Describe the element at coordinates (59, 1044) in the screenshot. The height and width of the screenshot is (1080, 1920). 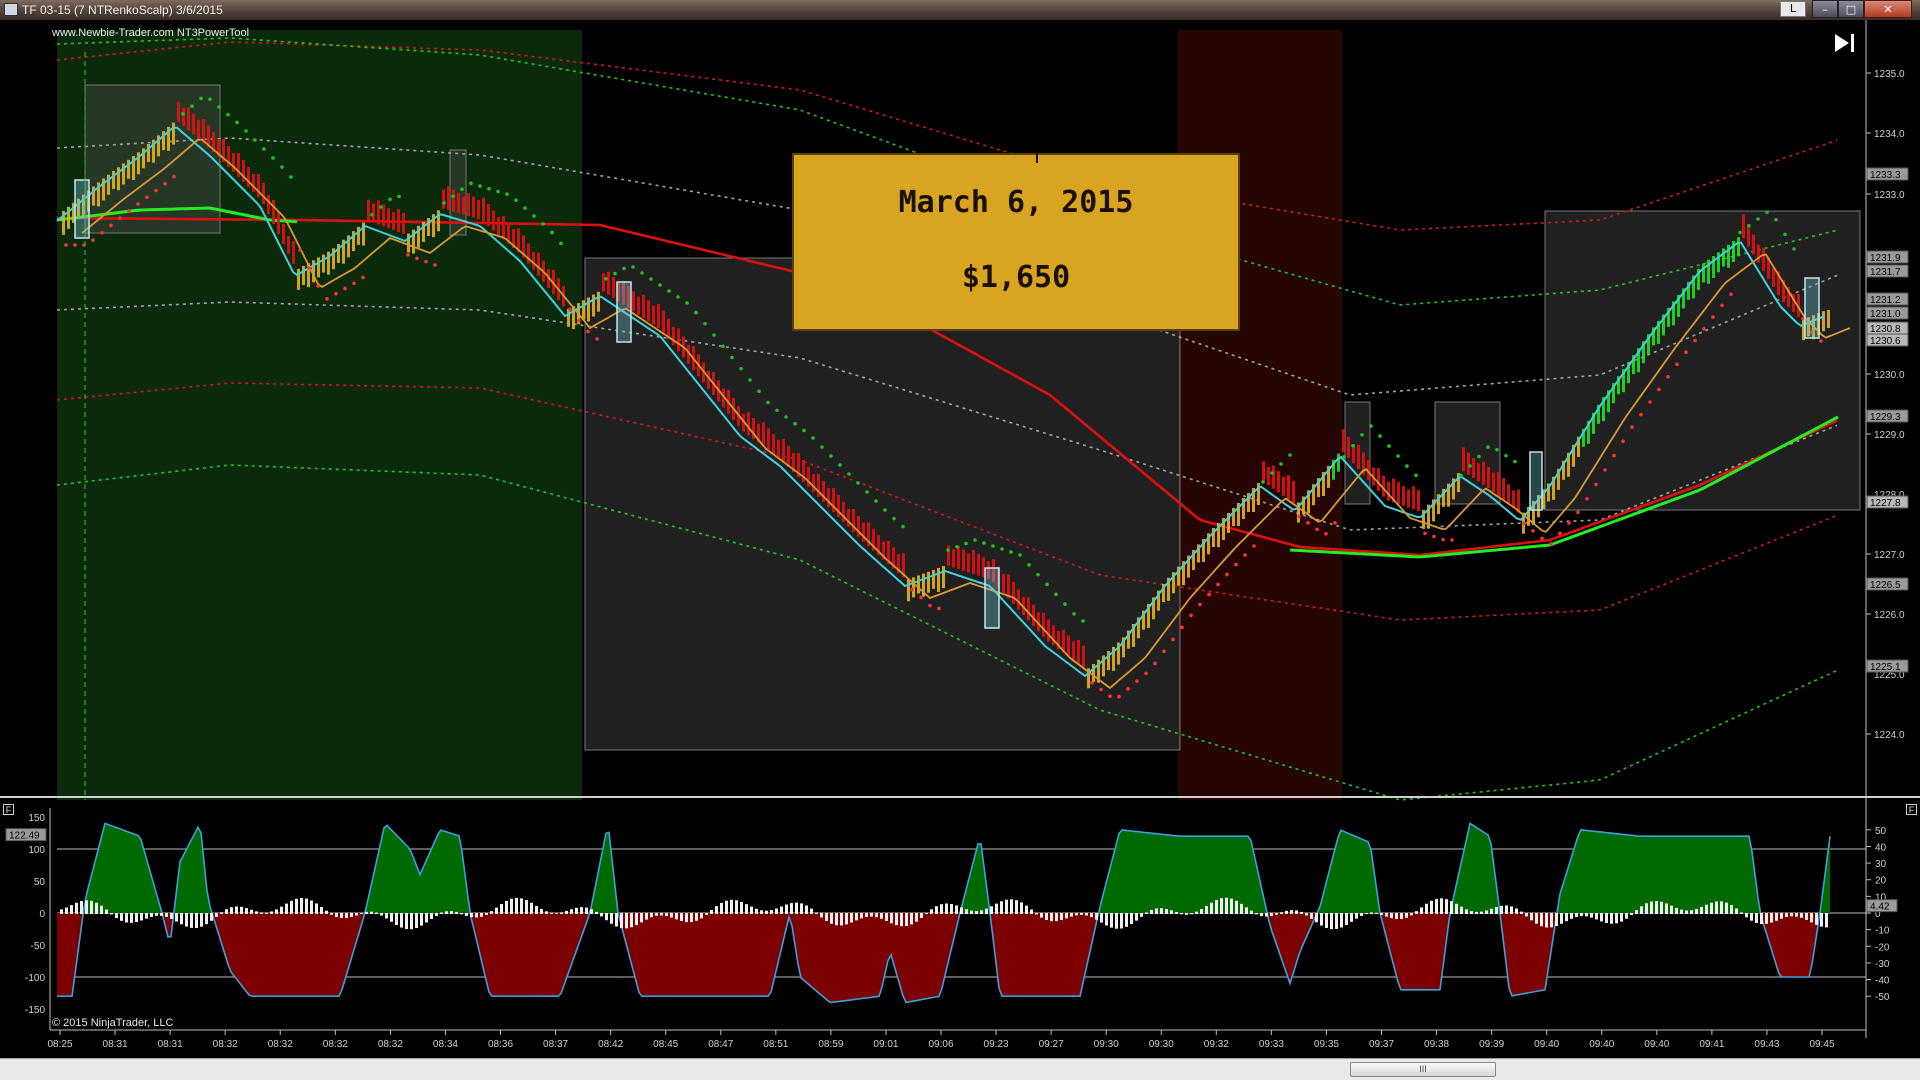
I see `time-tick-label: 08:25` at that location.